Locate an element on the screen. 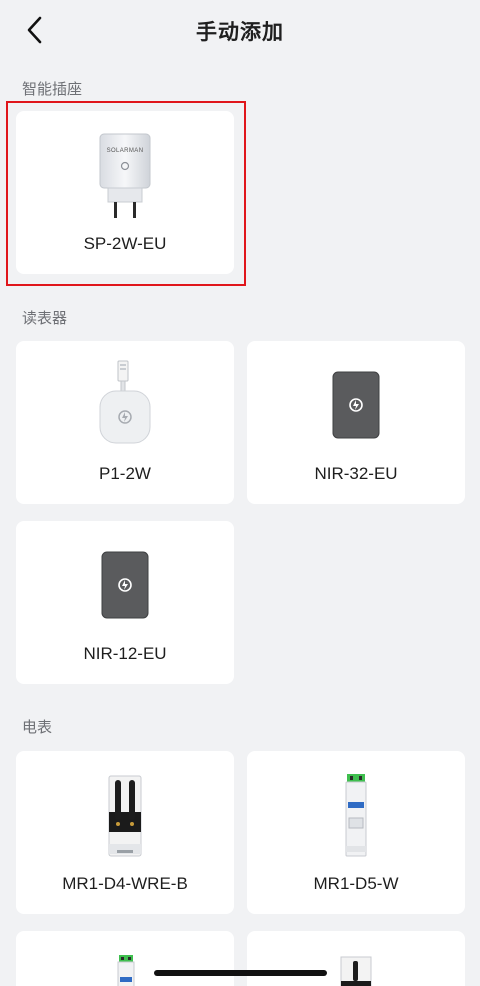  device-card-partial-left is located at coordinates (125, 958).